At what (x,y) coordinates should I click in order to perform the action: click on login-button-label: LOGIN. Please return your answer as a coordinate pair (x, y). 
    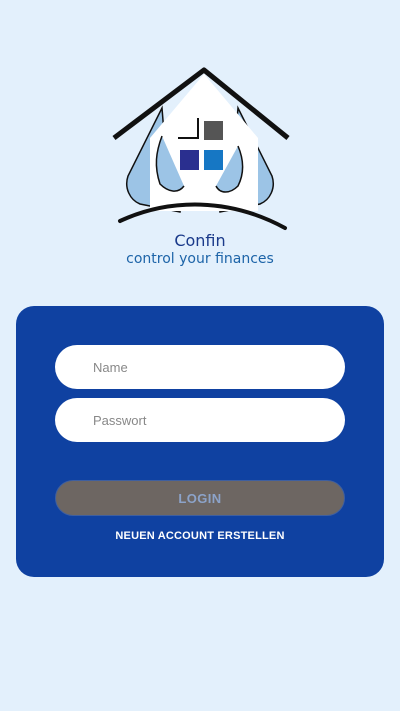
    Looking at the image, I should click on (200, 498).